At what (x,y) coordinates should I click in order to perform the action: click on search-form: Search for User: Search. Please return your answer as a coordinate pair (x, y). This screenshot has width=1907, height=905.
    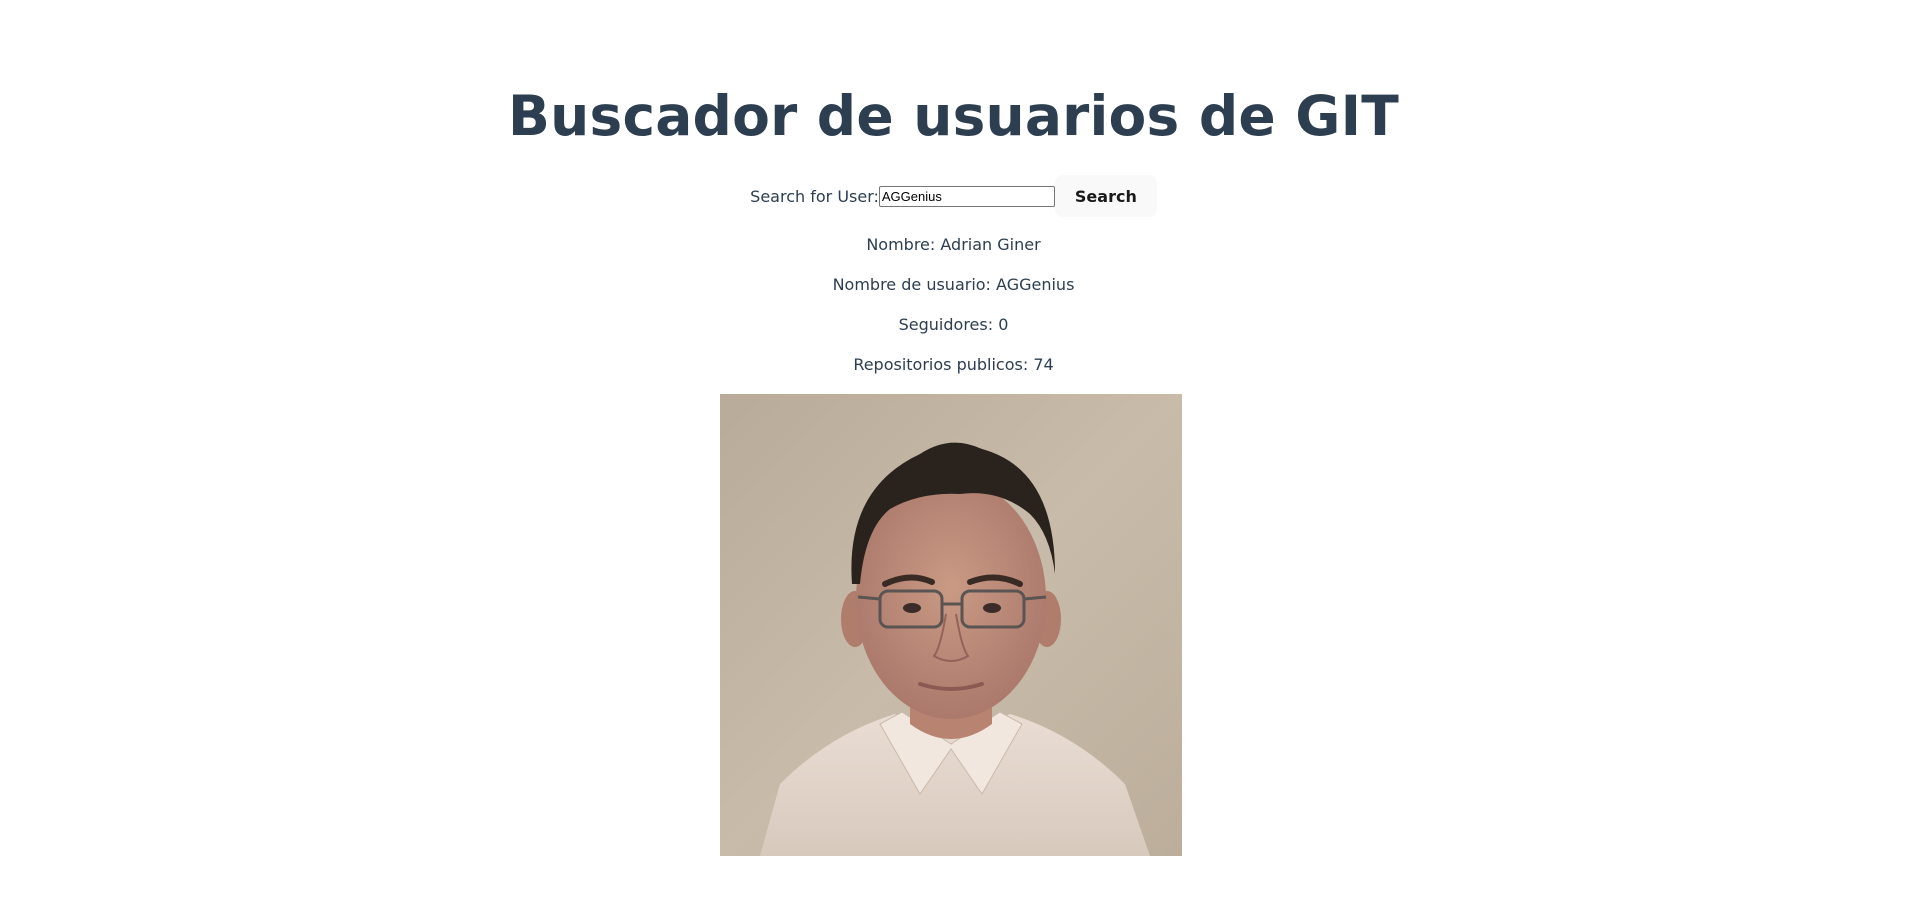
    Looking at the image, I should click on (953, 196).